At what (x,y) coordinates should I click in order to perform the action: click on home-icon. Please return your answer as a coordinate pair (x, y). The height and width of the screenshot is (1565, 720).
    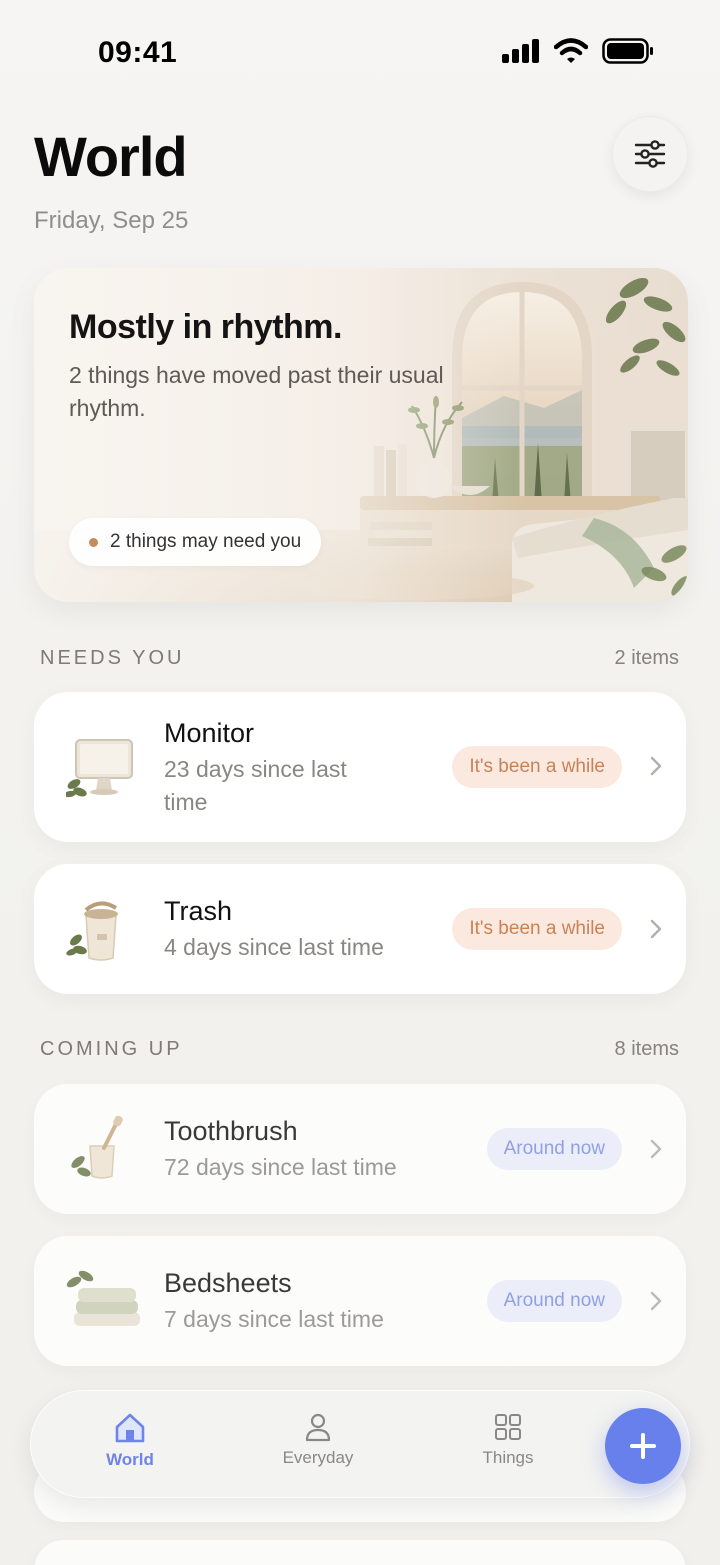
    Looking at the image, I should click on (130, 1428).